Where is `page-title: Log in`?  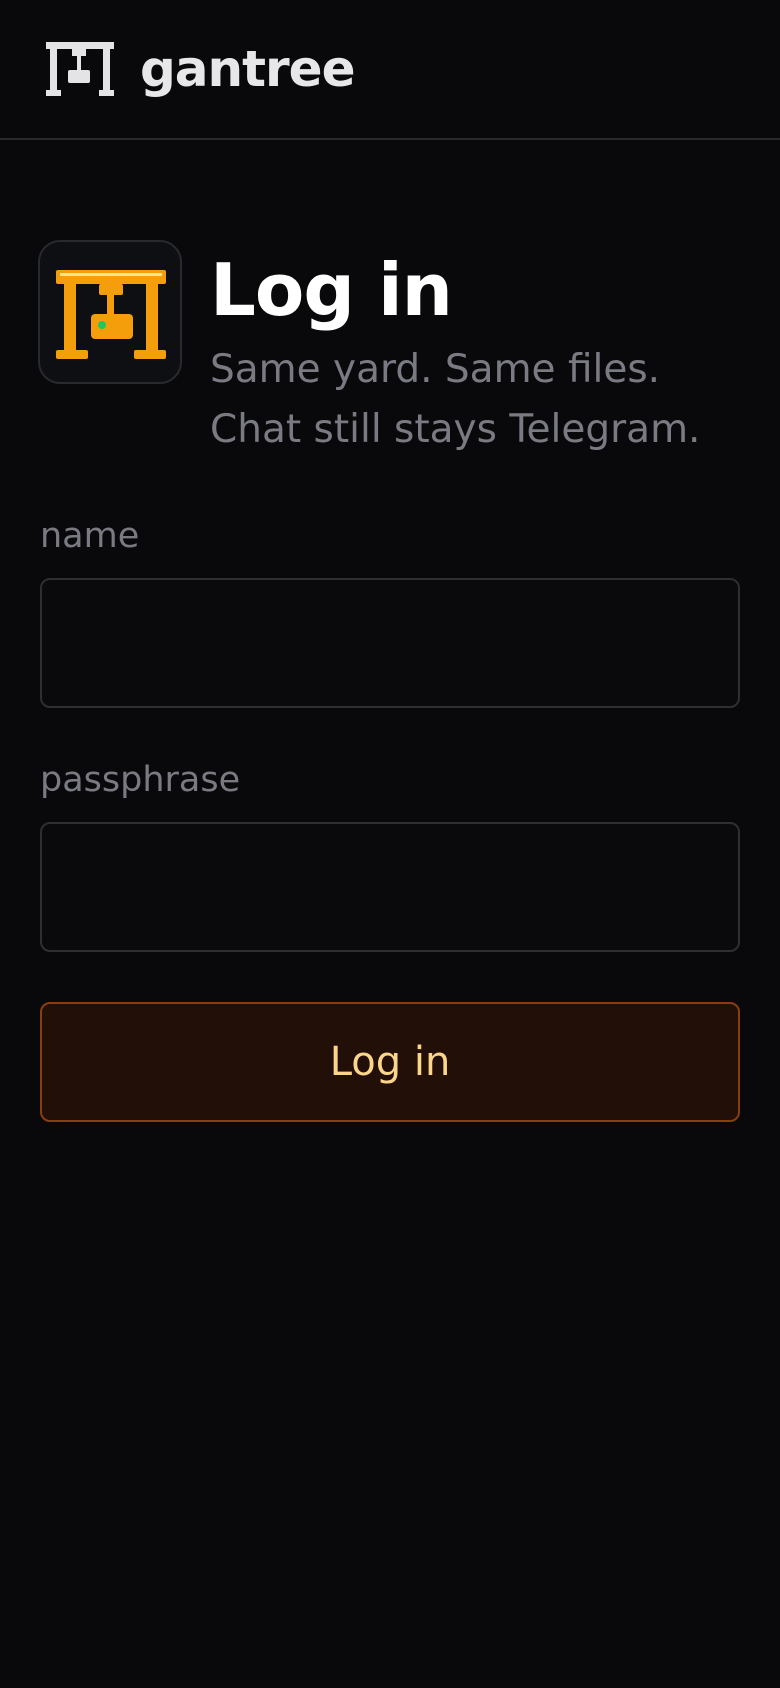
page-title: Log in is located at coordinates (331, 290).